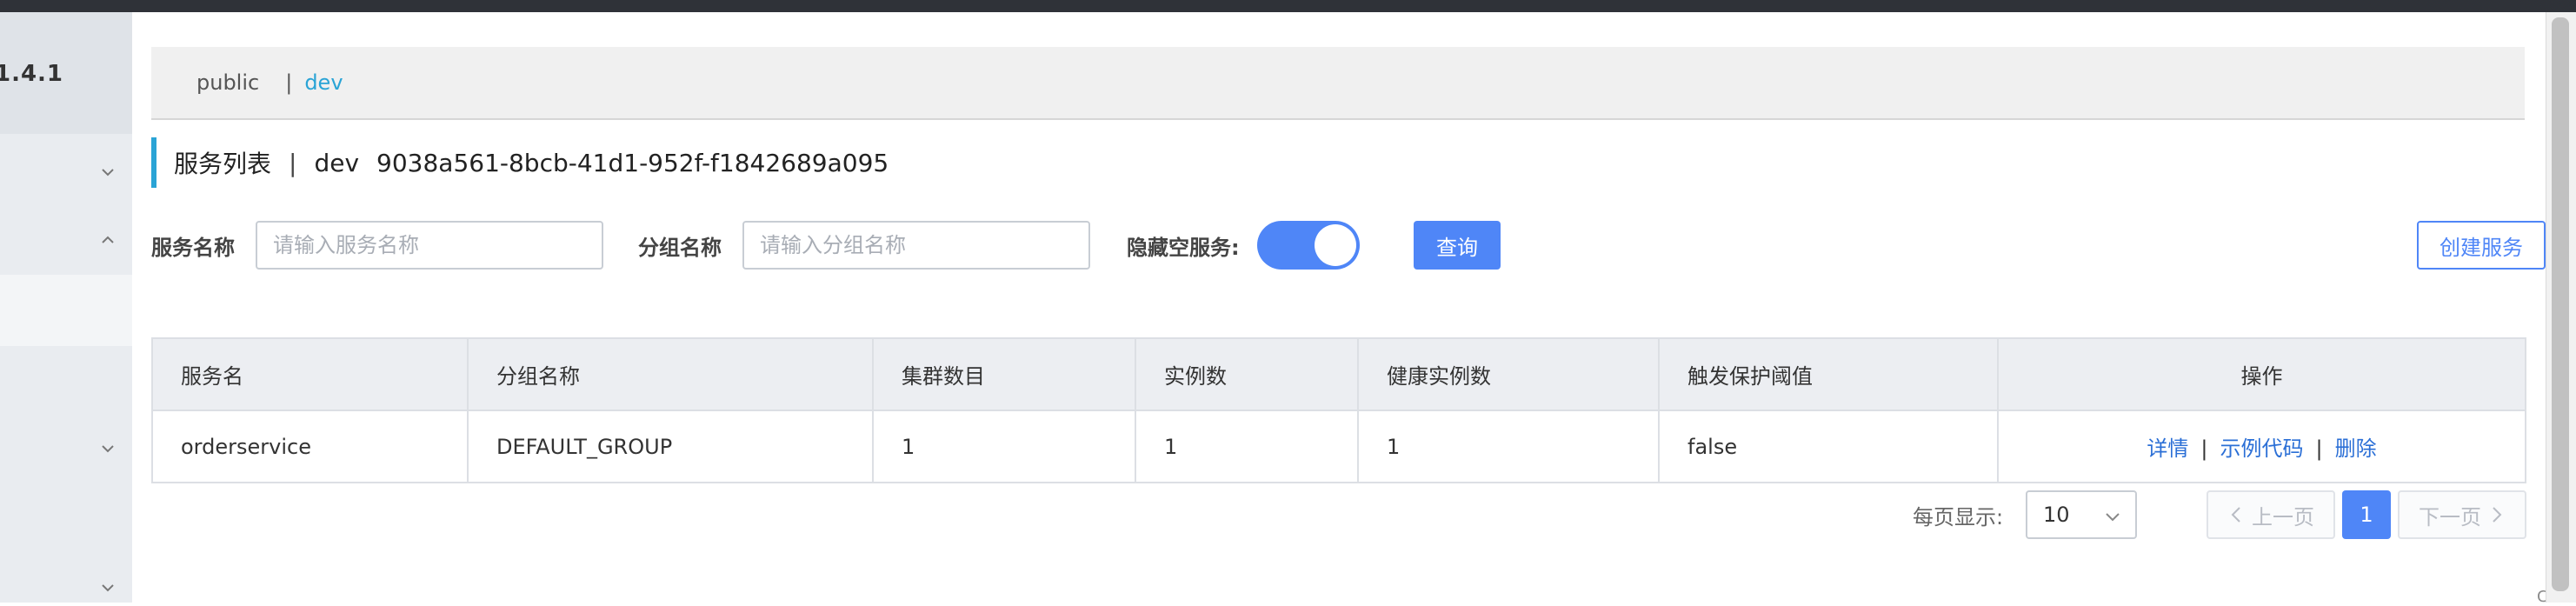 Image resolution: width=2576 pixels, height=606 pixels. Describe the element at coordinates (1829, 374) in the screenshot. I see `column-header: 触发保护阈值` at that location.